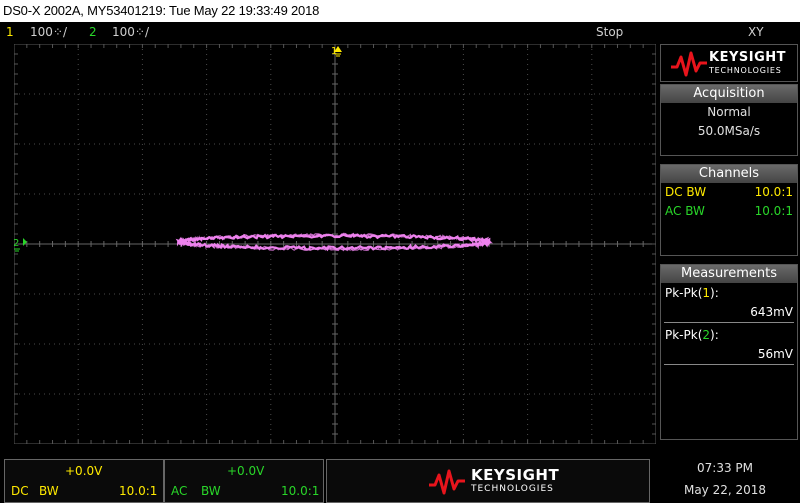 The height and width of the screenshot is (503, 800). What do you see at coordinates (512, 489) in the screenshot?
I see `brand-sub-bottom: TECHNOLOGIES` at bounding box center [512, 489].